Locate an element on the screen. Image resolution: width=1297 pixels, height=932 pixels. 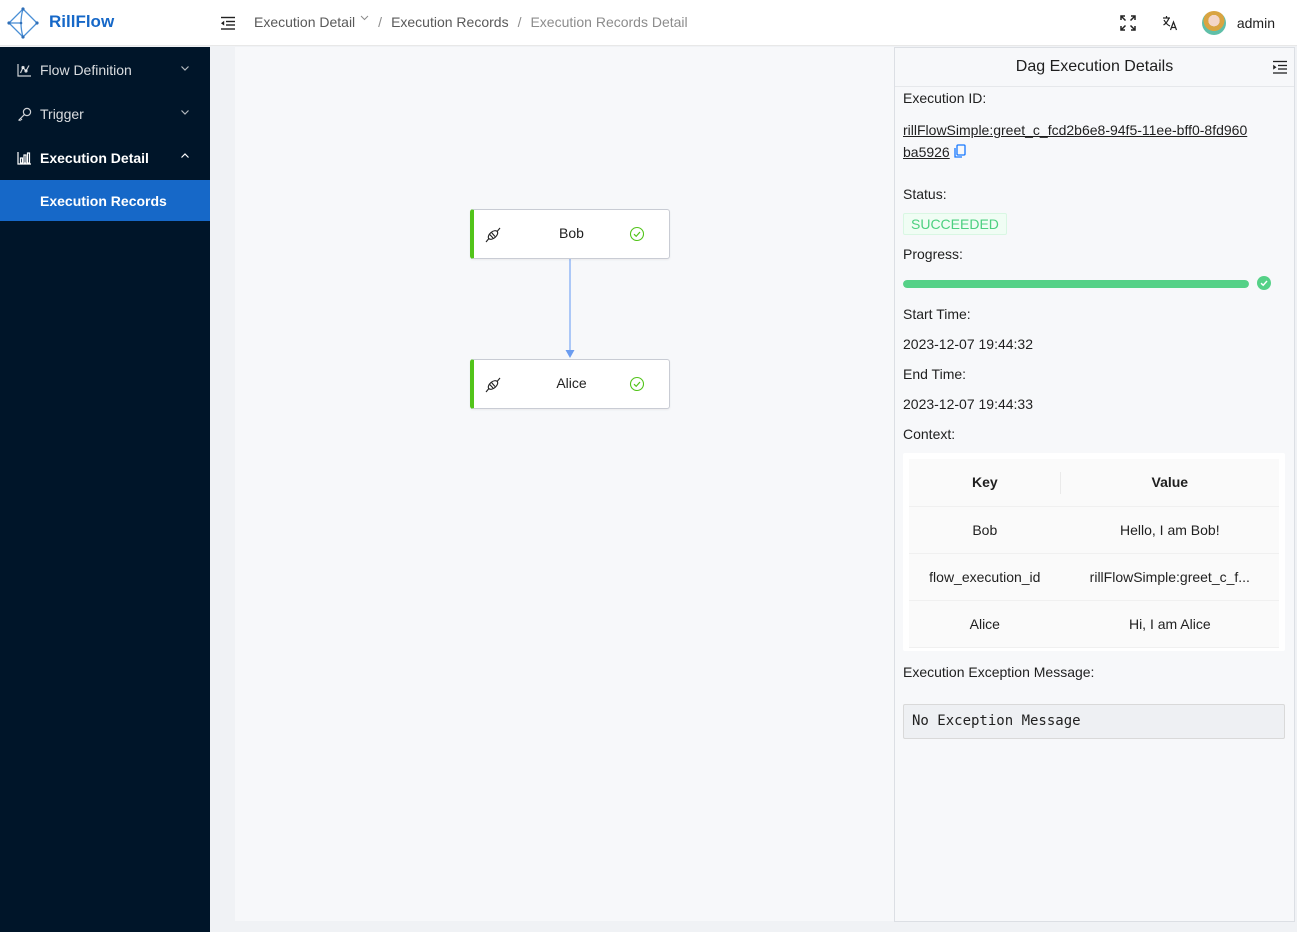
start-time-label: Start Time: is located at coordinates (937, 314).